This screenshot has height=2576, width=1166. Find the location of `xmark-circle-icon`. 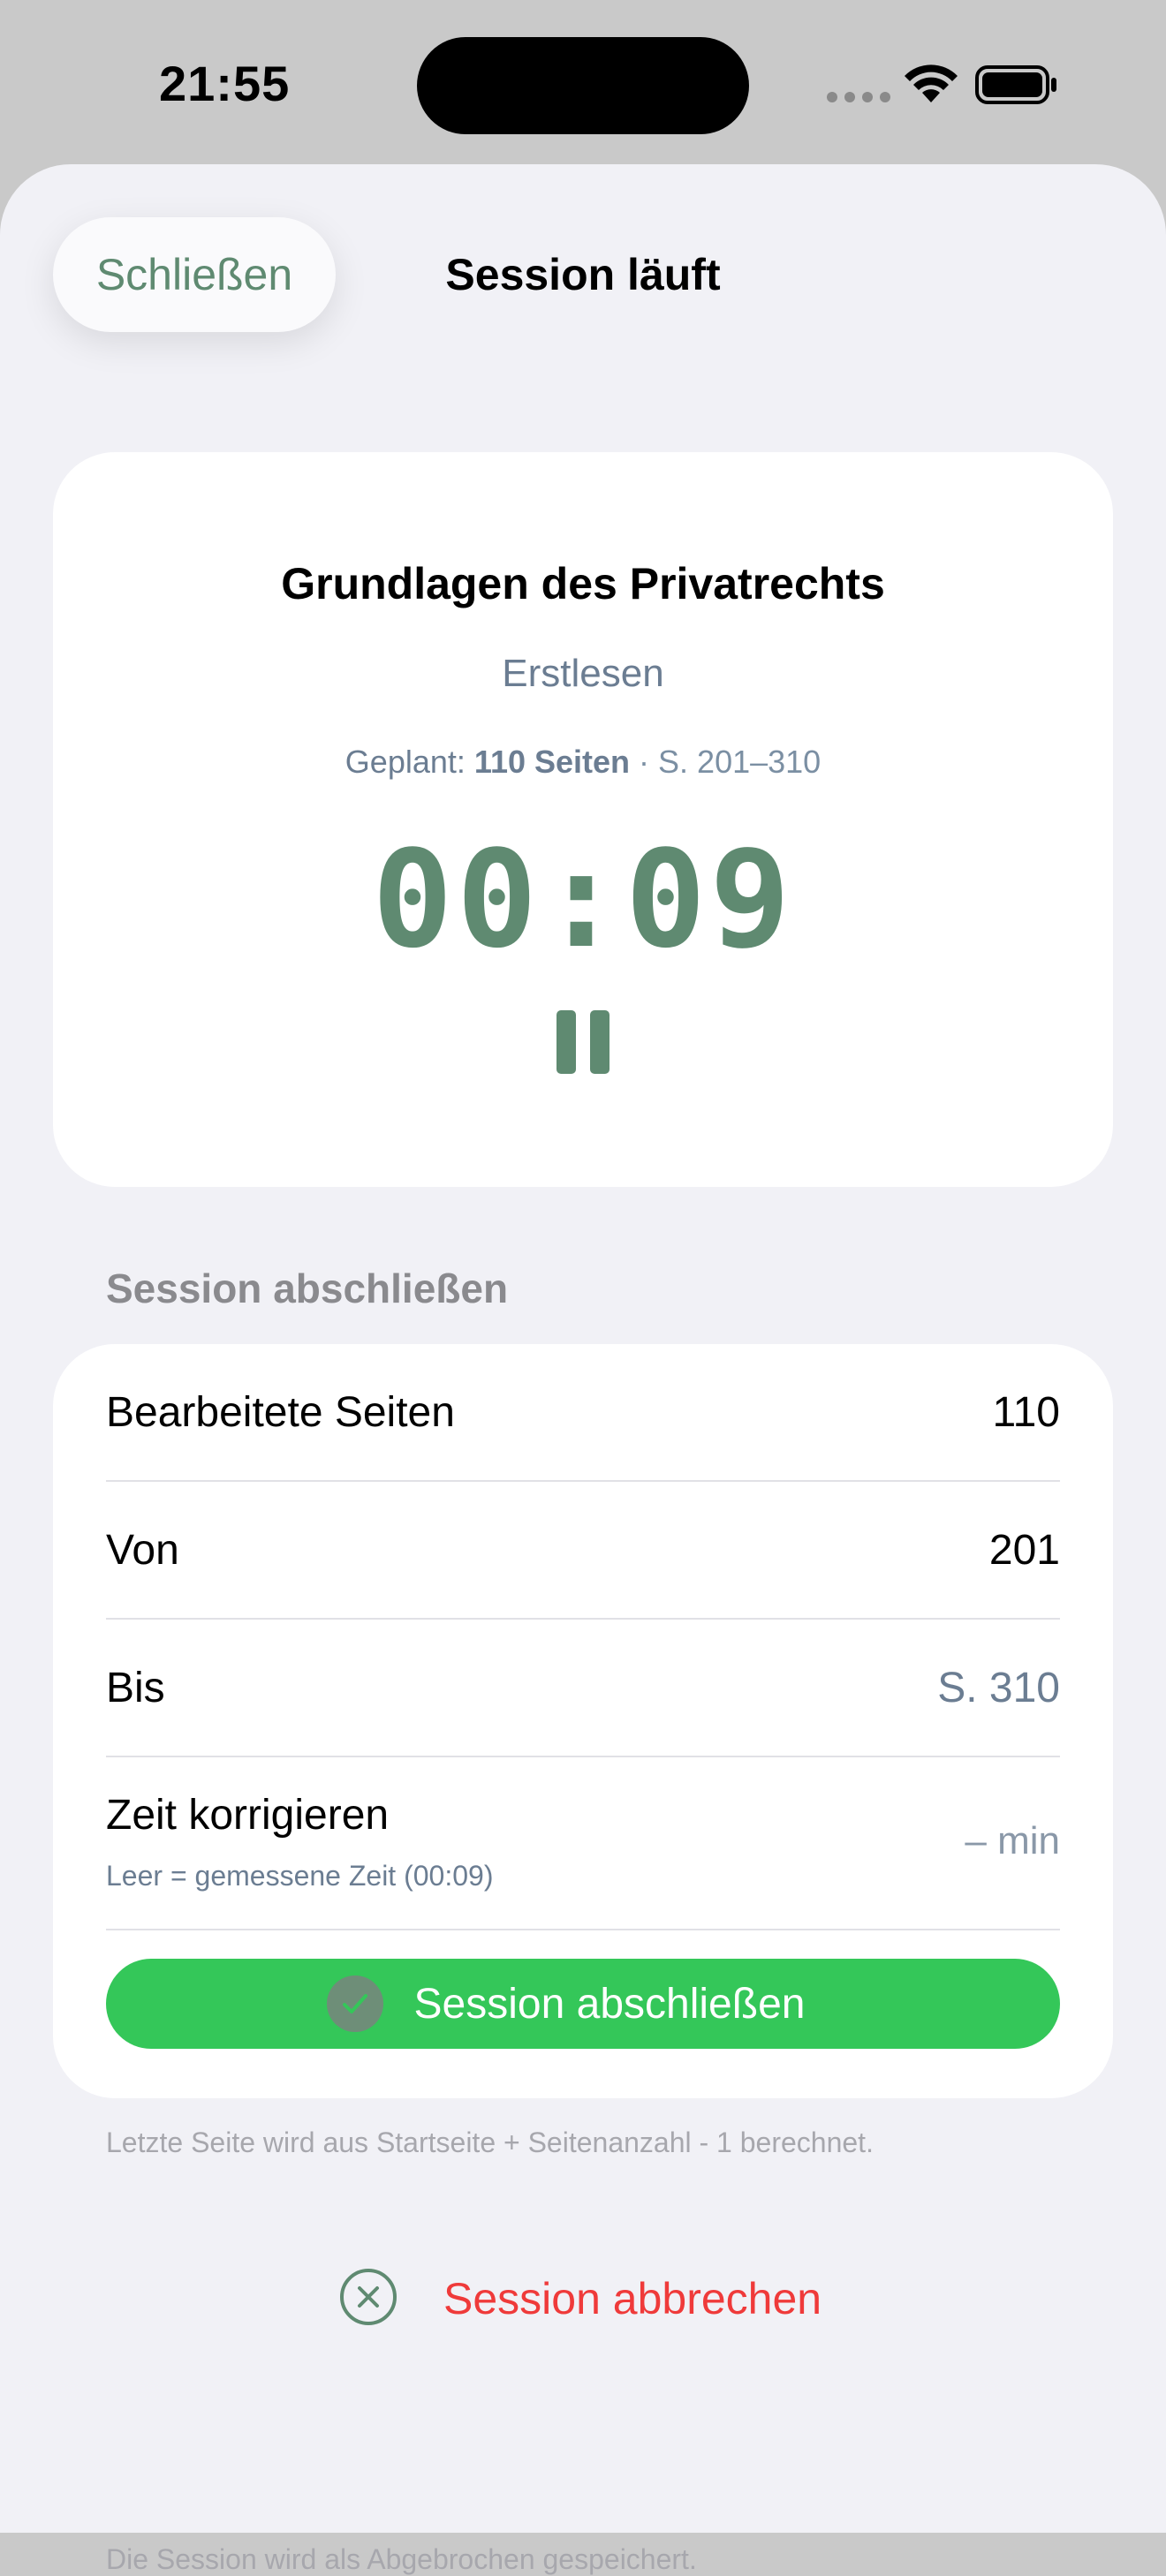

xmark-circle-icon is located at coordinates (368, 2297).